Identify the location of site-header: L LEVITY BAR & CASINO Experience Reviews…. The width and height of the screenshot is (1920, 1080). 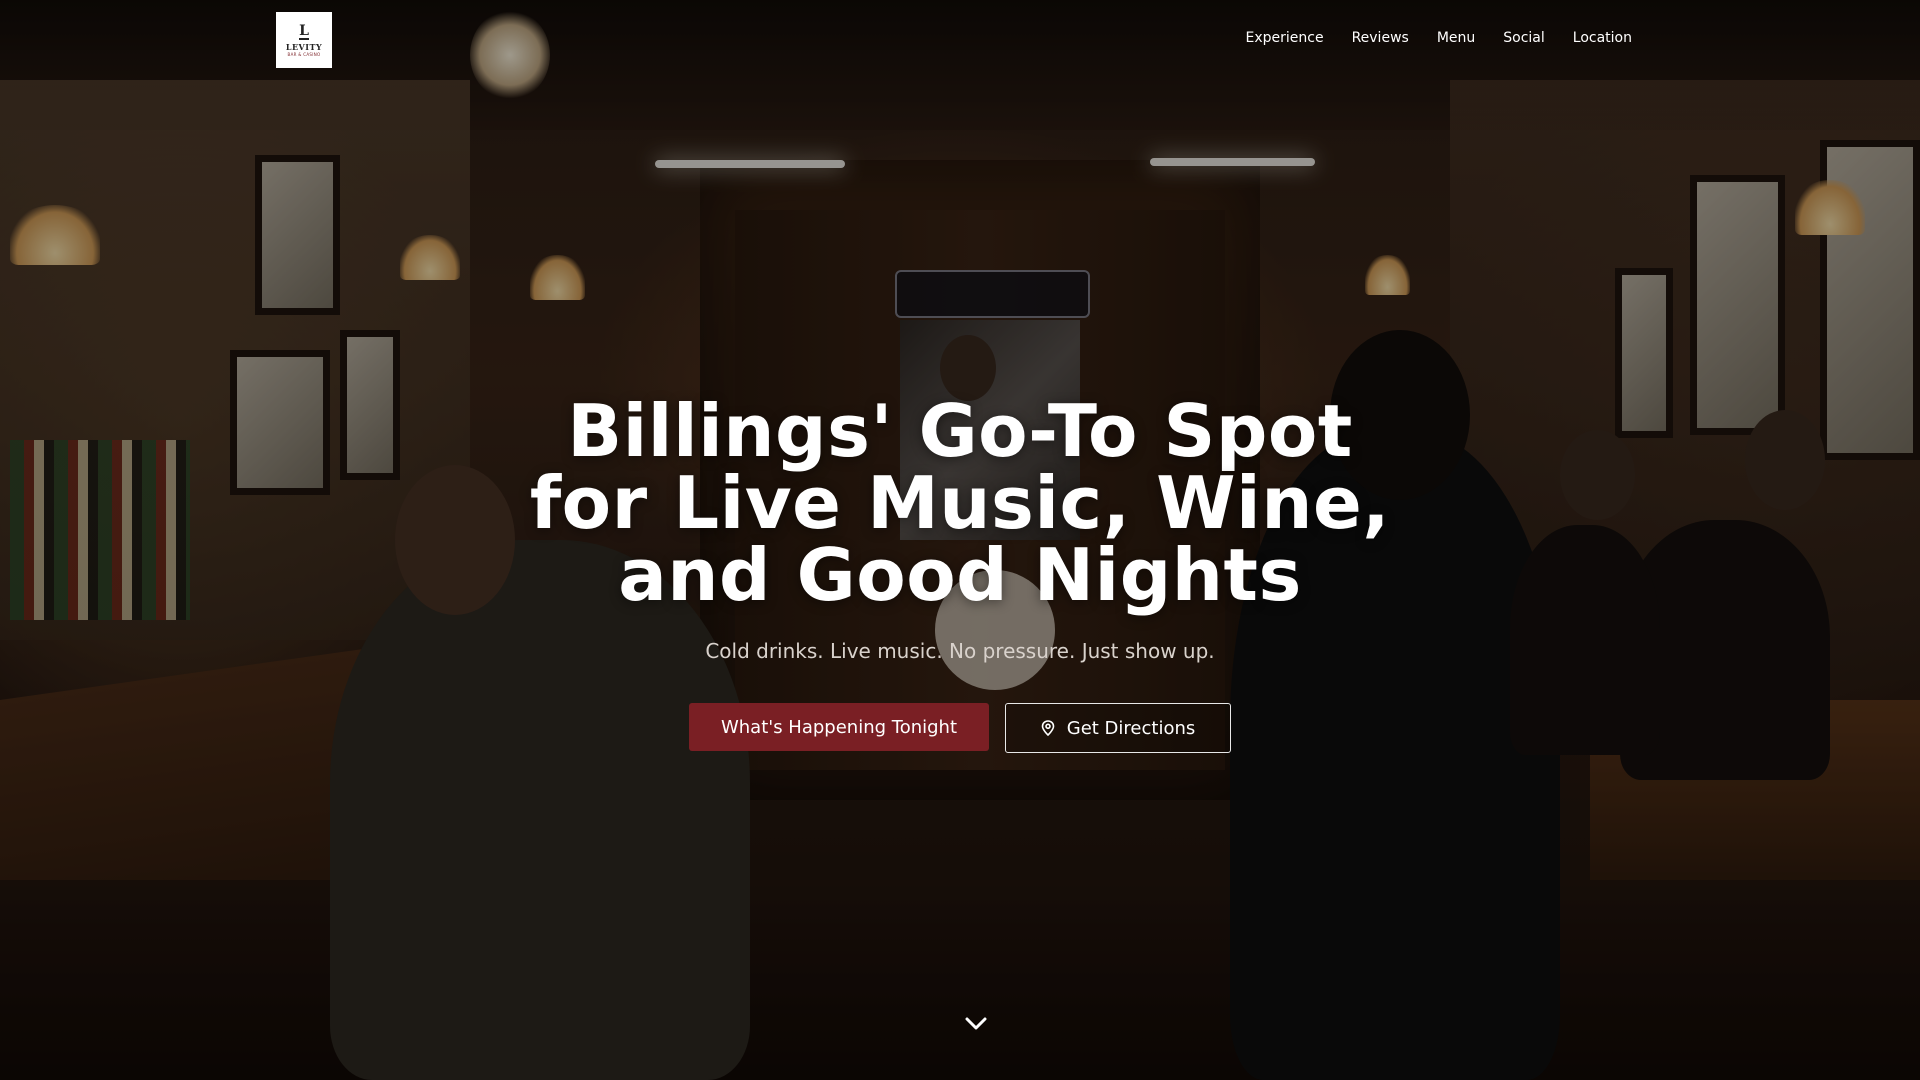
(960, 40).